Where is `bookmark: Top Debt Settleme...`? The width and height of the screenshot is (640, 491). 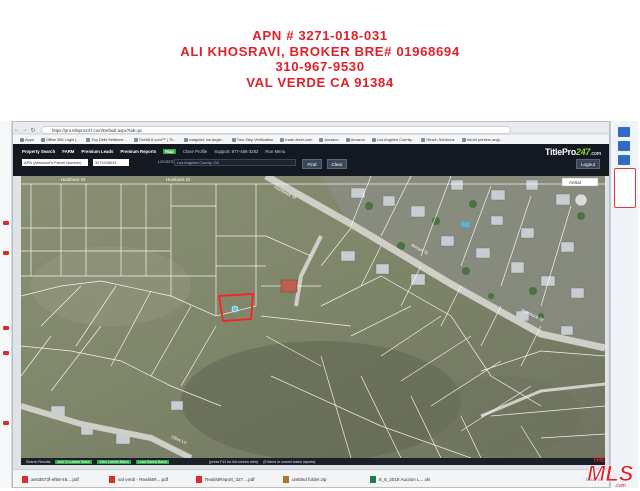
bookmark: Top Debt Settleme... is located at coordinates (106, 139).